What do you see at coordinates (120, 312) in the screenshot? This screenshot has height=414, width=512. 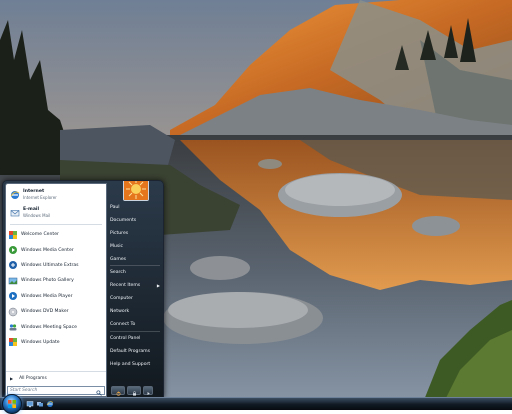 I see `places-item-label: Network` at bounding box center [120, 312].